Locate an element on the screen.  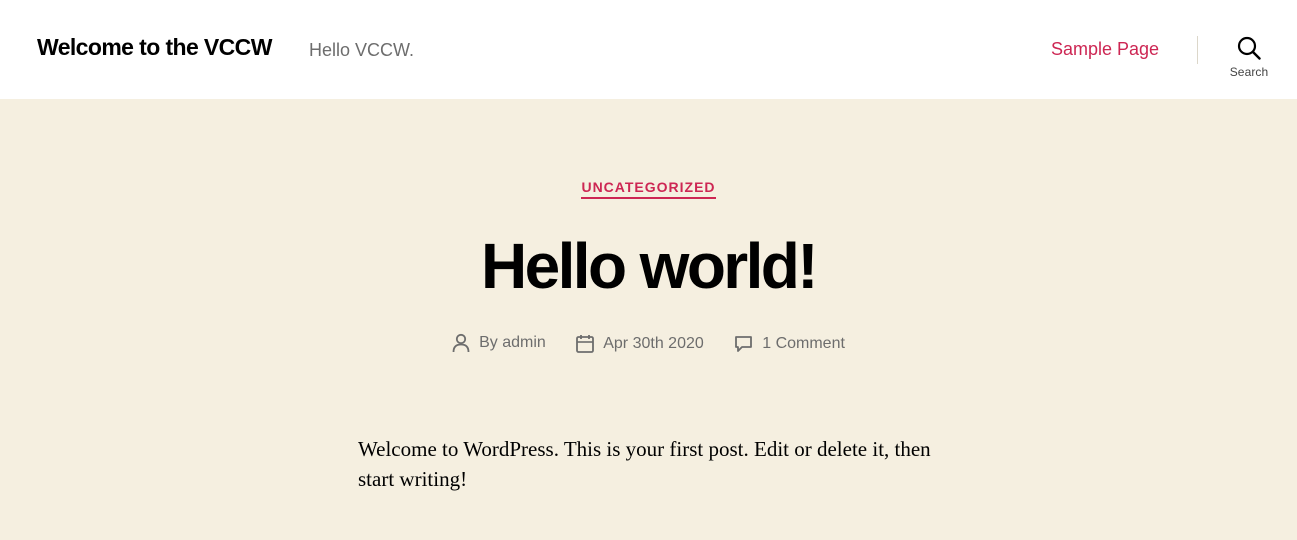
post-date-link: Apr 30th 2020 is located at coordinates (653, 344).